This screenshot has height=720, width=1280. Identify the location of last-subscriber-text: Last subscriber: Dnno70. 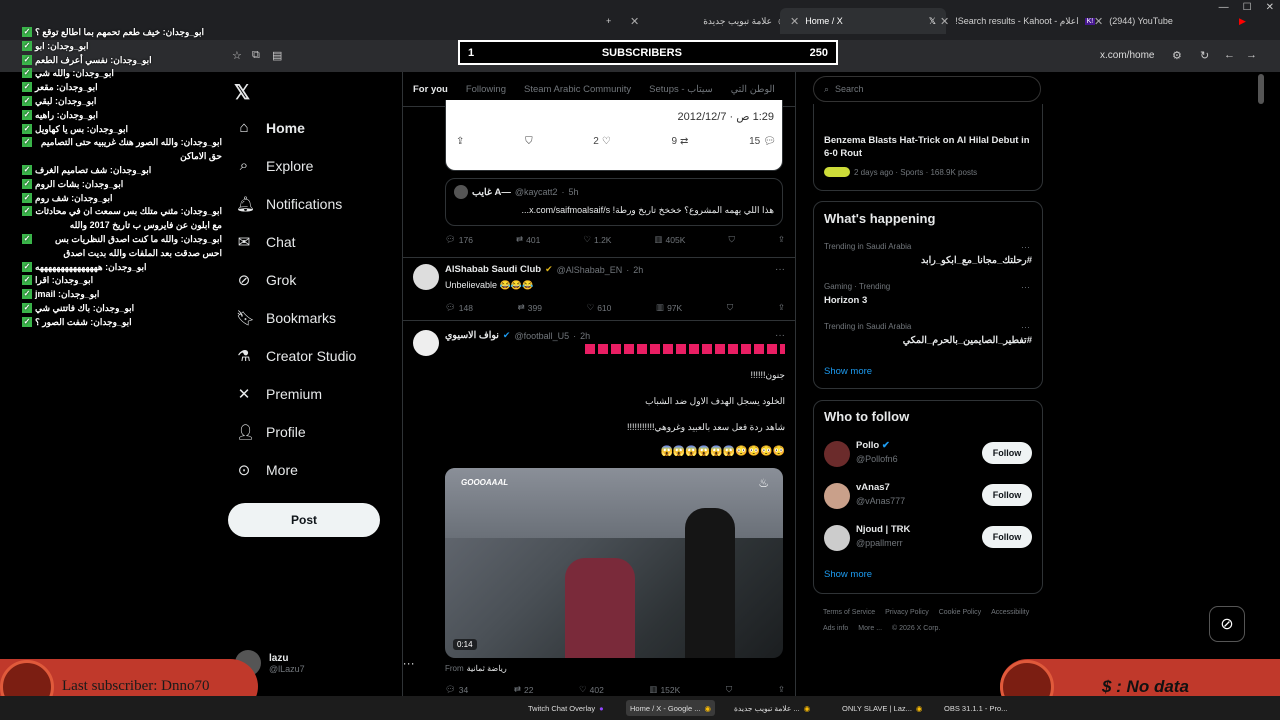
(136, 686).